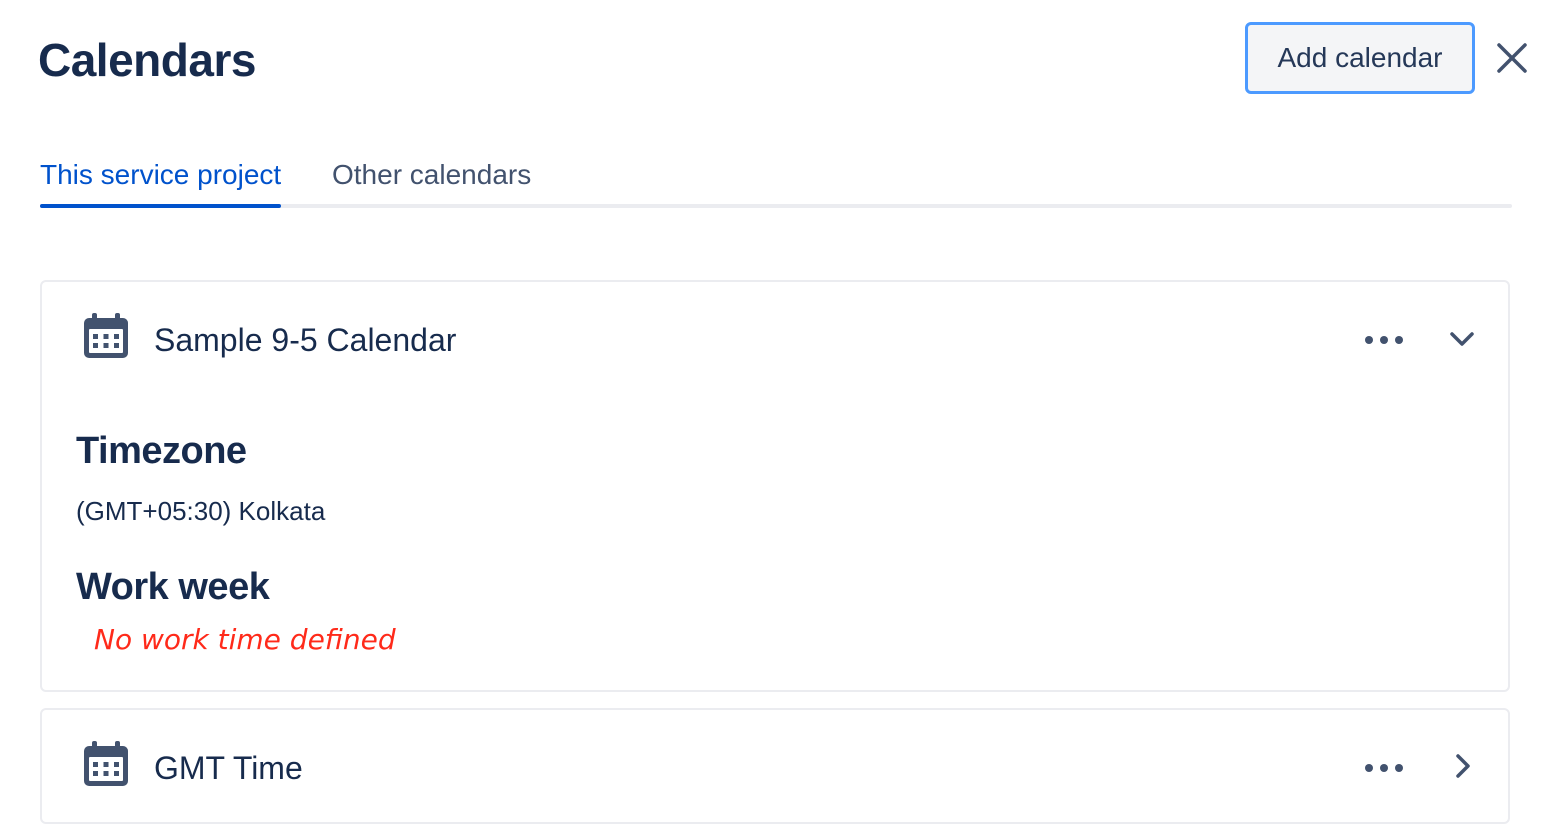 This screenshot has width=1544, height=836. I want to click on work-week-note: No work time defined, so click(245, 639).